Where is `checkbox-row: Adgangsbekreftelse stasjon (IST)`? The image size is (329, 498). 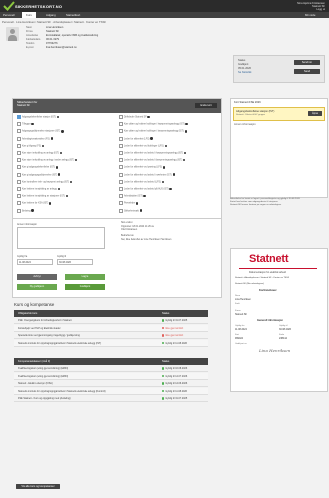 checkbox-row: Adgangsbekreftelse stasjon (IST) is located at coordinates (38, 117).